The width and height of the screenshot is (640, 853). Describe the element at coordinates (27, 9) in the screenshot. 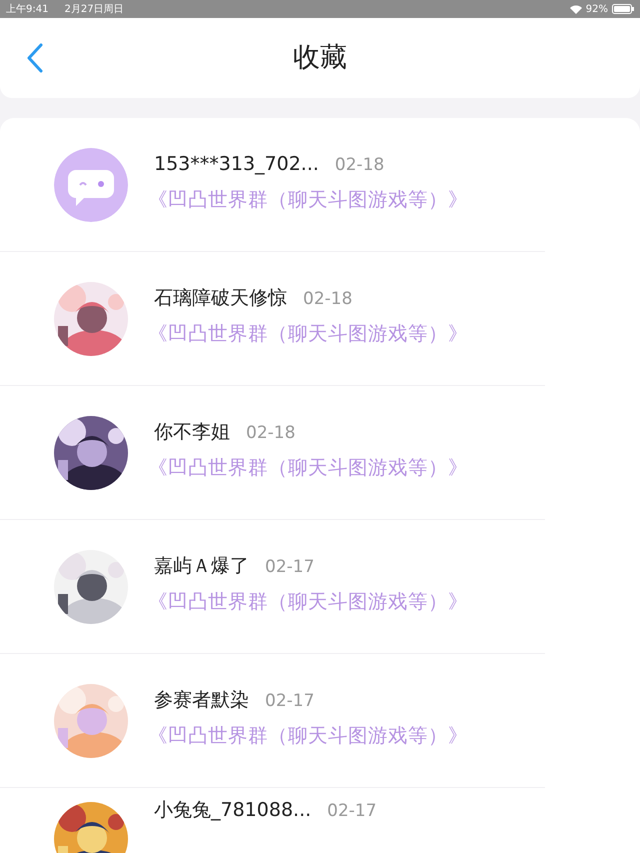

I see `time: 上午9:41` at that location.